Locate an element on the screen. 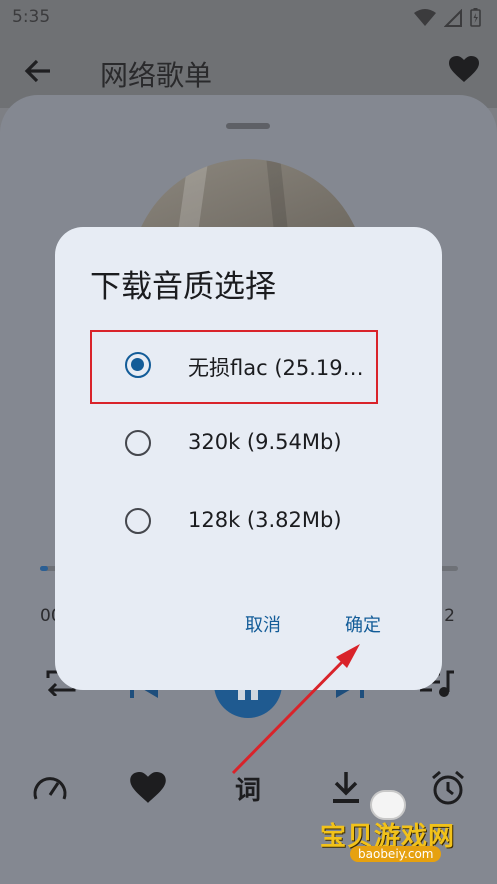 The image size is (497, 884). lyrics-label: 词 is located at coordinates (247, 790).